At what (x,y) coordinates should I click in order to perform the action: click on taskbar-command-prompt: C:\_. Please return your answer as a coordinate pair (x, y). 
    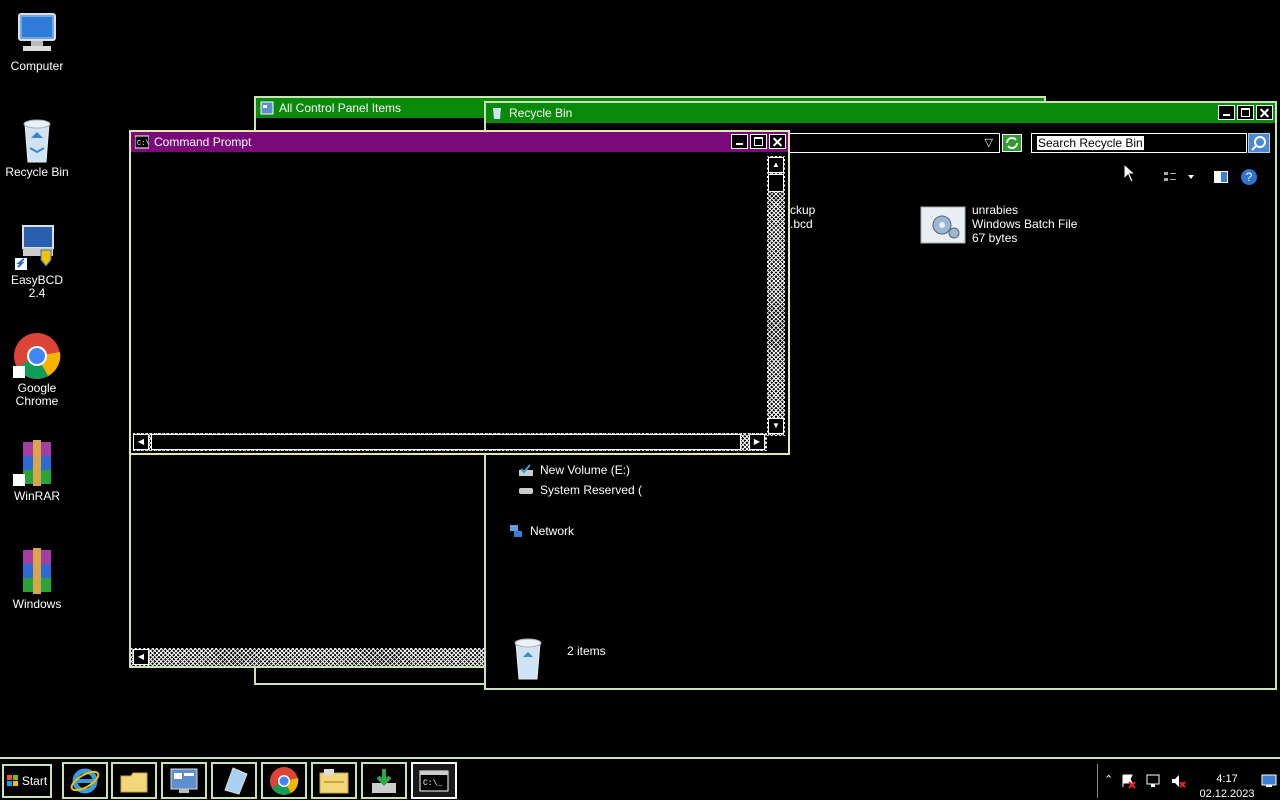
    Looking at the image, I should click on (434, 780).